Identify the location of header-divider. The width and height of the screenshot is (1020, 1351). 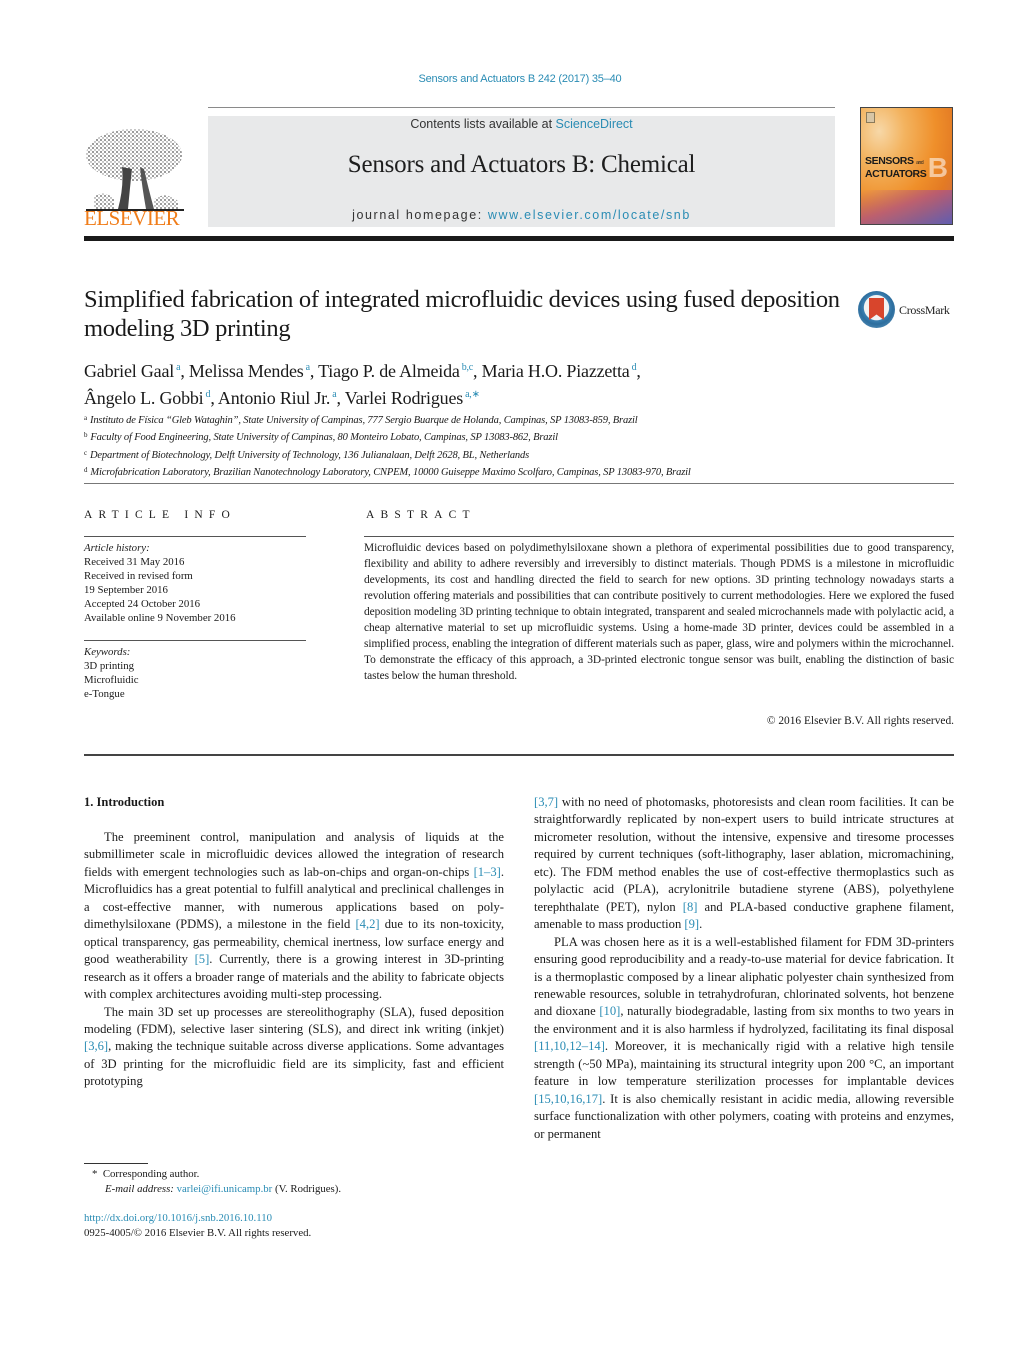
(521, 107).